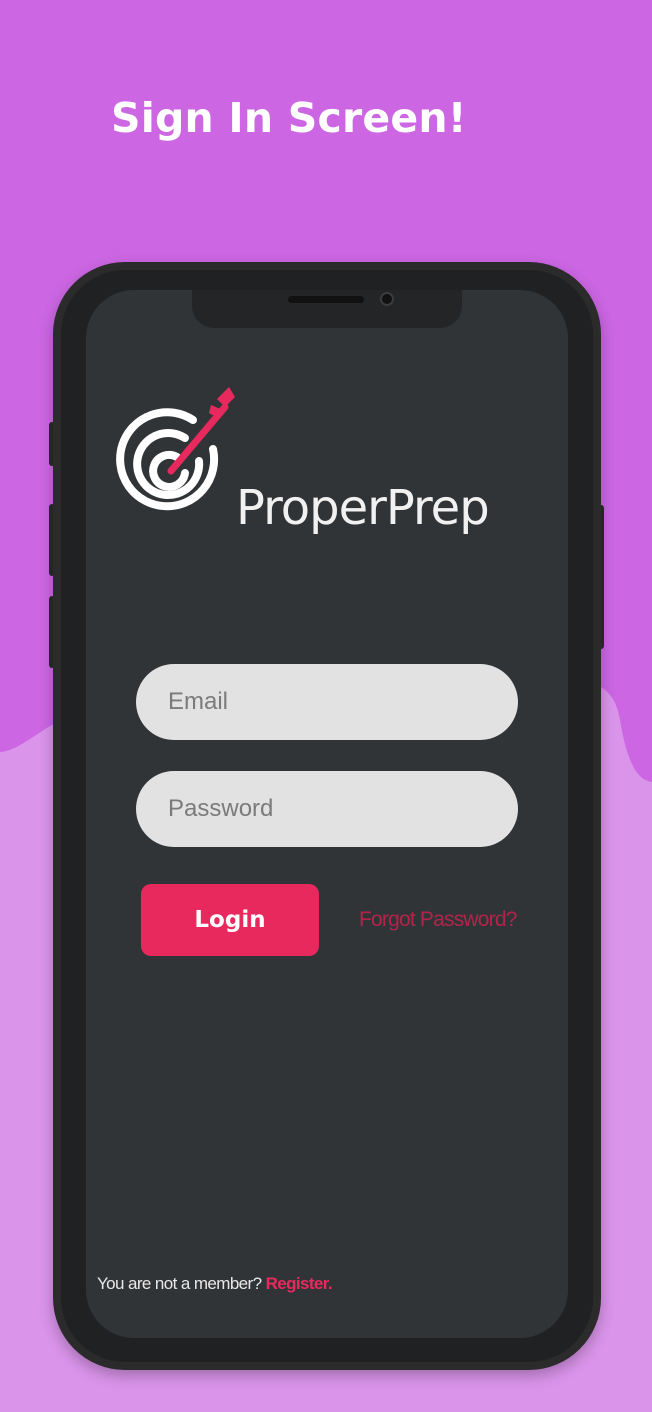 Image resolution: width=652 pixels, height=1412 pixels. Describe the element at coordinates (387, 299) in the screenshot. I see `front-camera` at that location.